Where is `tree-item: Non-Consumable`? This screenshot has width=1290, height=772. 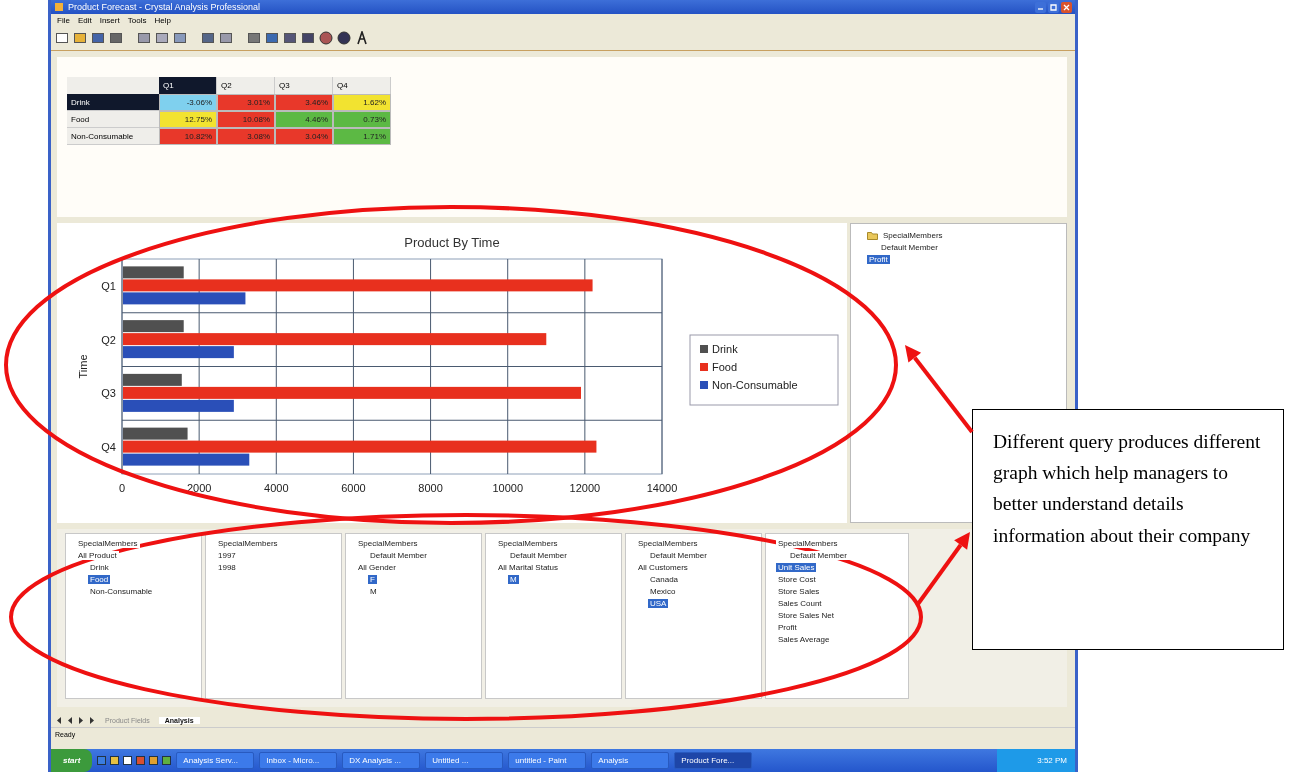
tree-item: Non-Consumable is located at coordinates (121, 591).